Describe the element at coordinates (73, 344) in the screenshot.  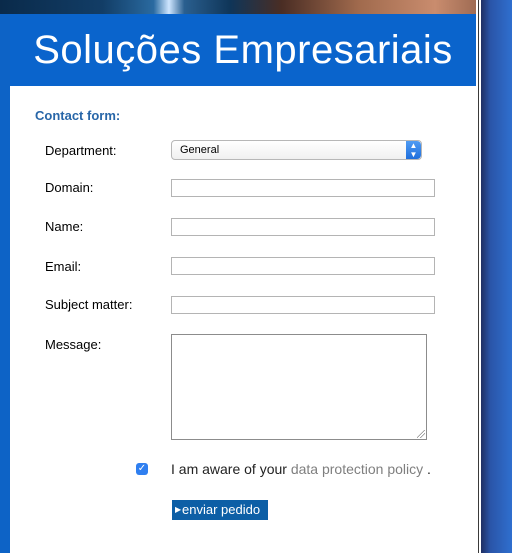
I see `message-label: Message:` at that location.